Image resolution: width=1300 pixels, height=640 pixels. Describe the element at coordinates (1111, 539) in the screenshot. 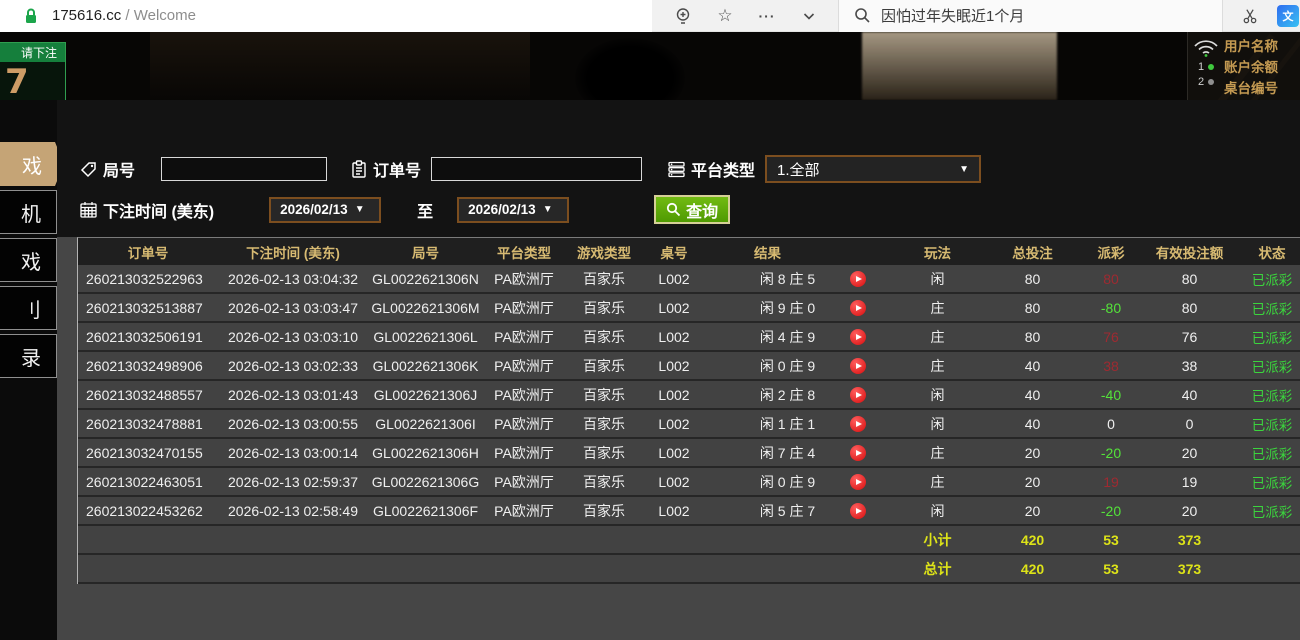

I see `subtotal-payout: 53` at that location.